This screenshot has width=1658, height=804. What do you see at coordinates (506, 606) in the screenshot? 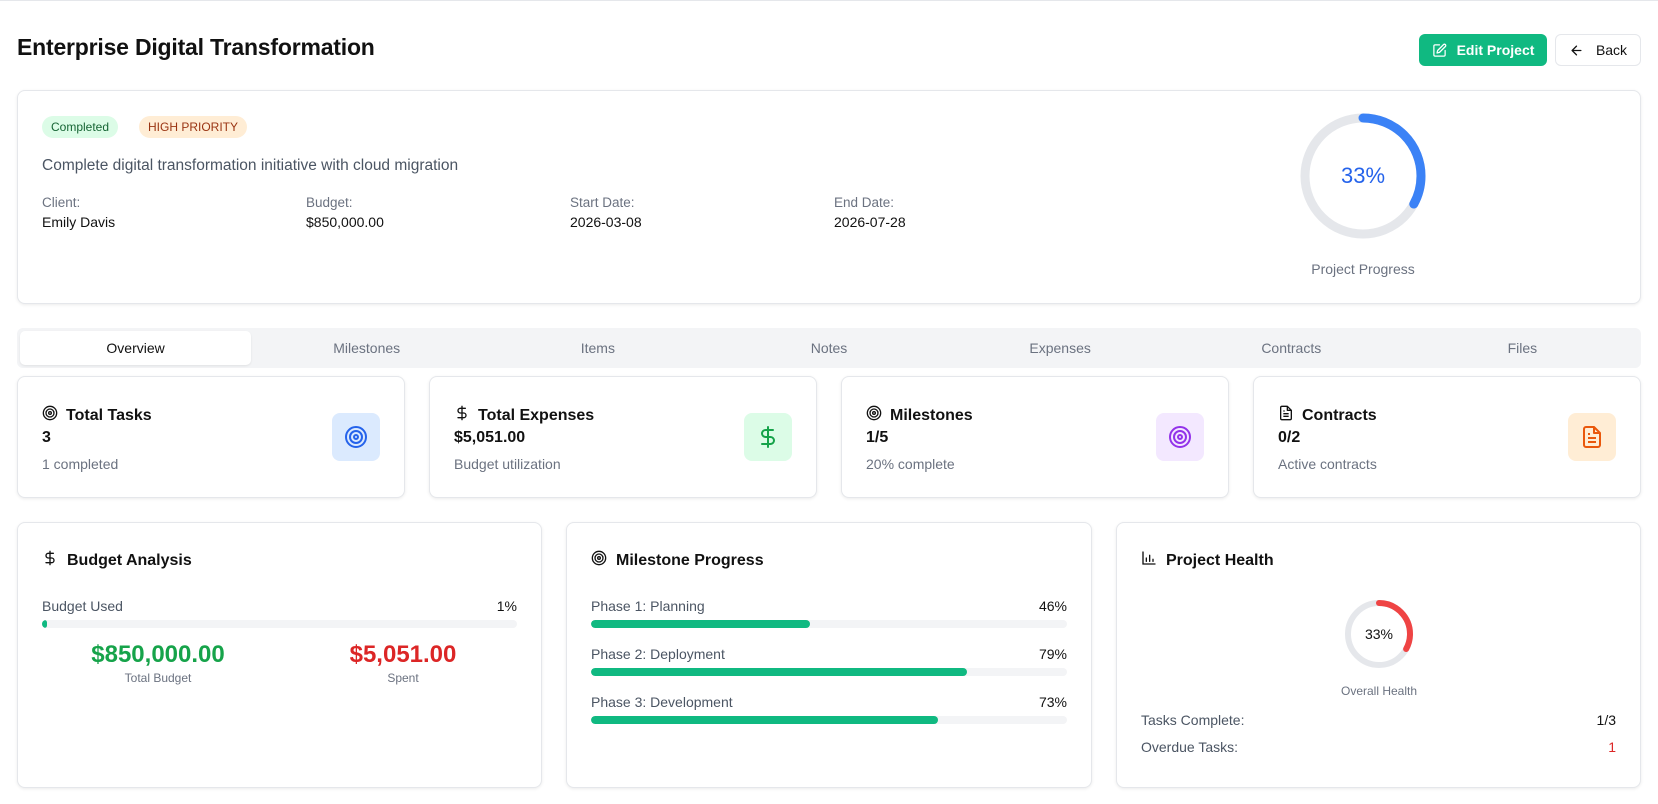
I see `budget-used-percent: 1%` at bounding box center [506, 606].